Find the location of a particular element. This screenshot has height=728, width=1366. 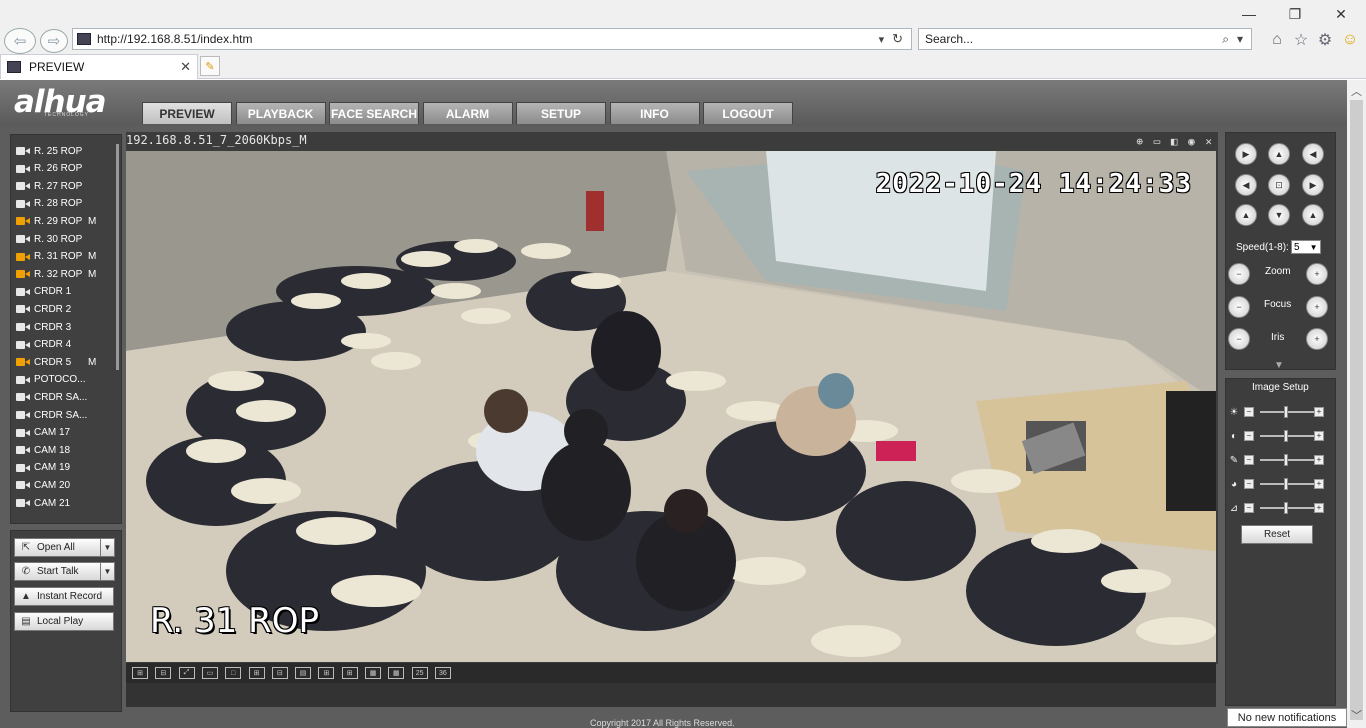

layout-9-icon: ⊞ is located at coordinates (326, 673).